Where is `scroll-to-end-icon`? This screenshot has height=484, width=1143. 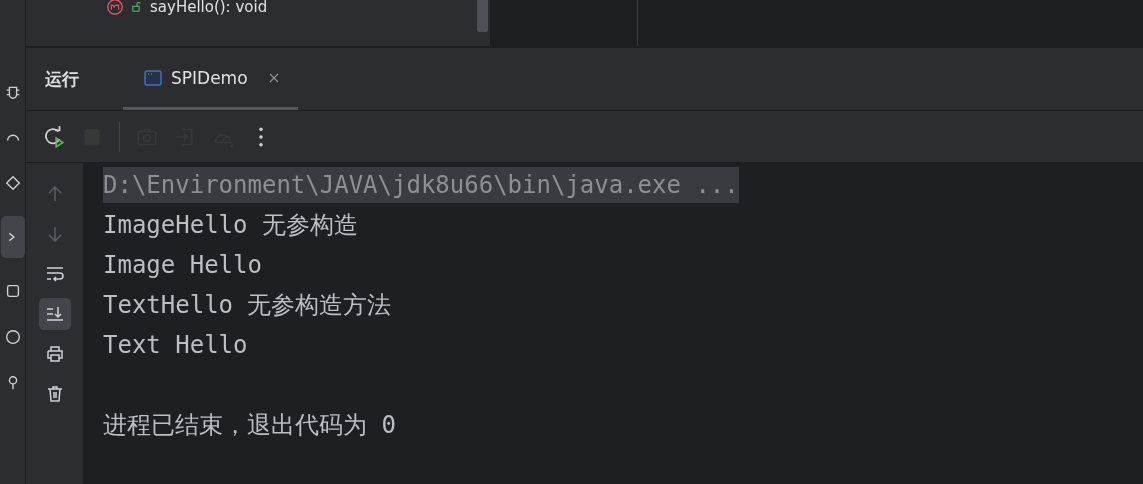
scroll-to-end-icon is located at coordinates (54, 314).